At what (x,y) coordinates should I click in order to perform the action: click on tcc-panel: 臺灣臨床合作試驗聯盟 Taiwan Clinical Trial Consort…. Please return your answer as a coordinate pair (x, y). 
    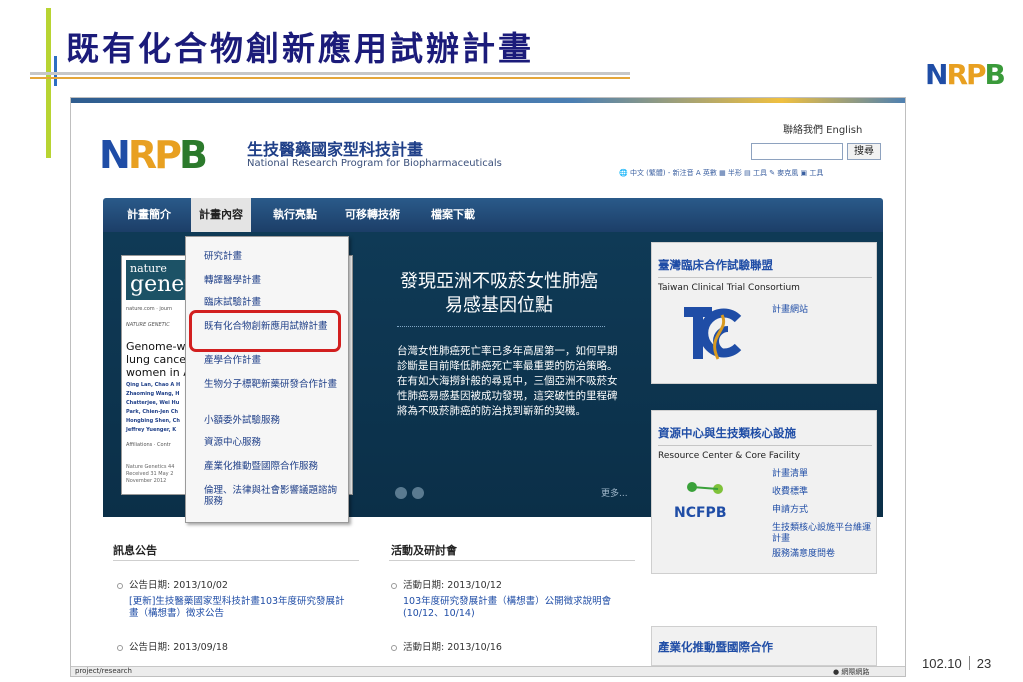
    Looking at the image, I should click on (764, 313).